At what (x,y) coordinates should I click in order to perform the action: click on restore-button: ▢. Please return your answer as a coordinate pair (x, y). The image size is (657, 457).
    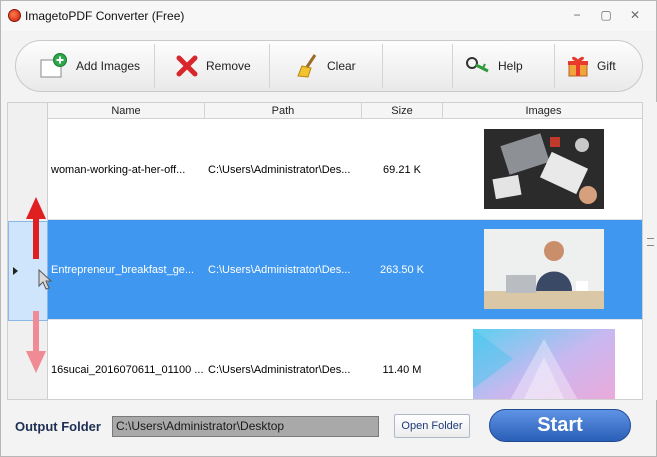
    Looking at the image, I should click on (606, 15).